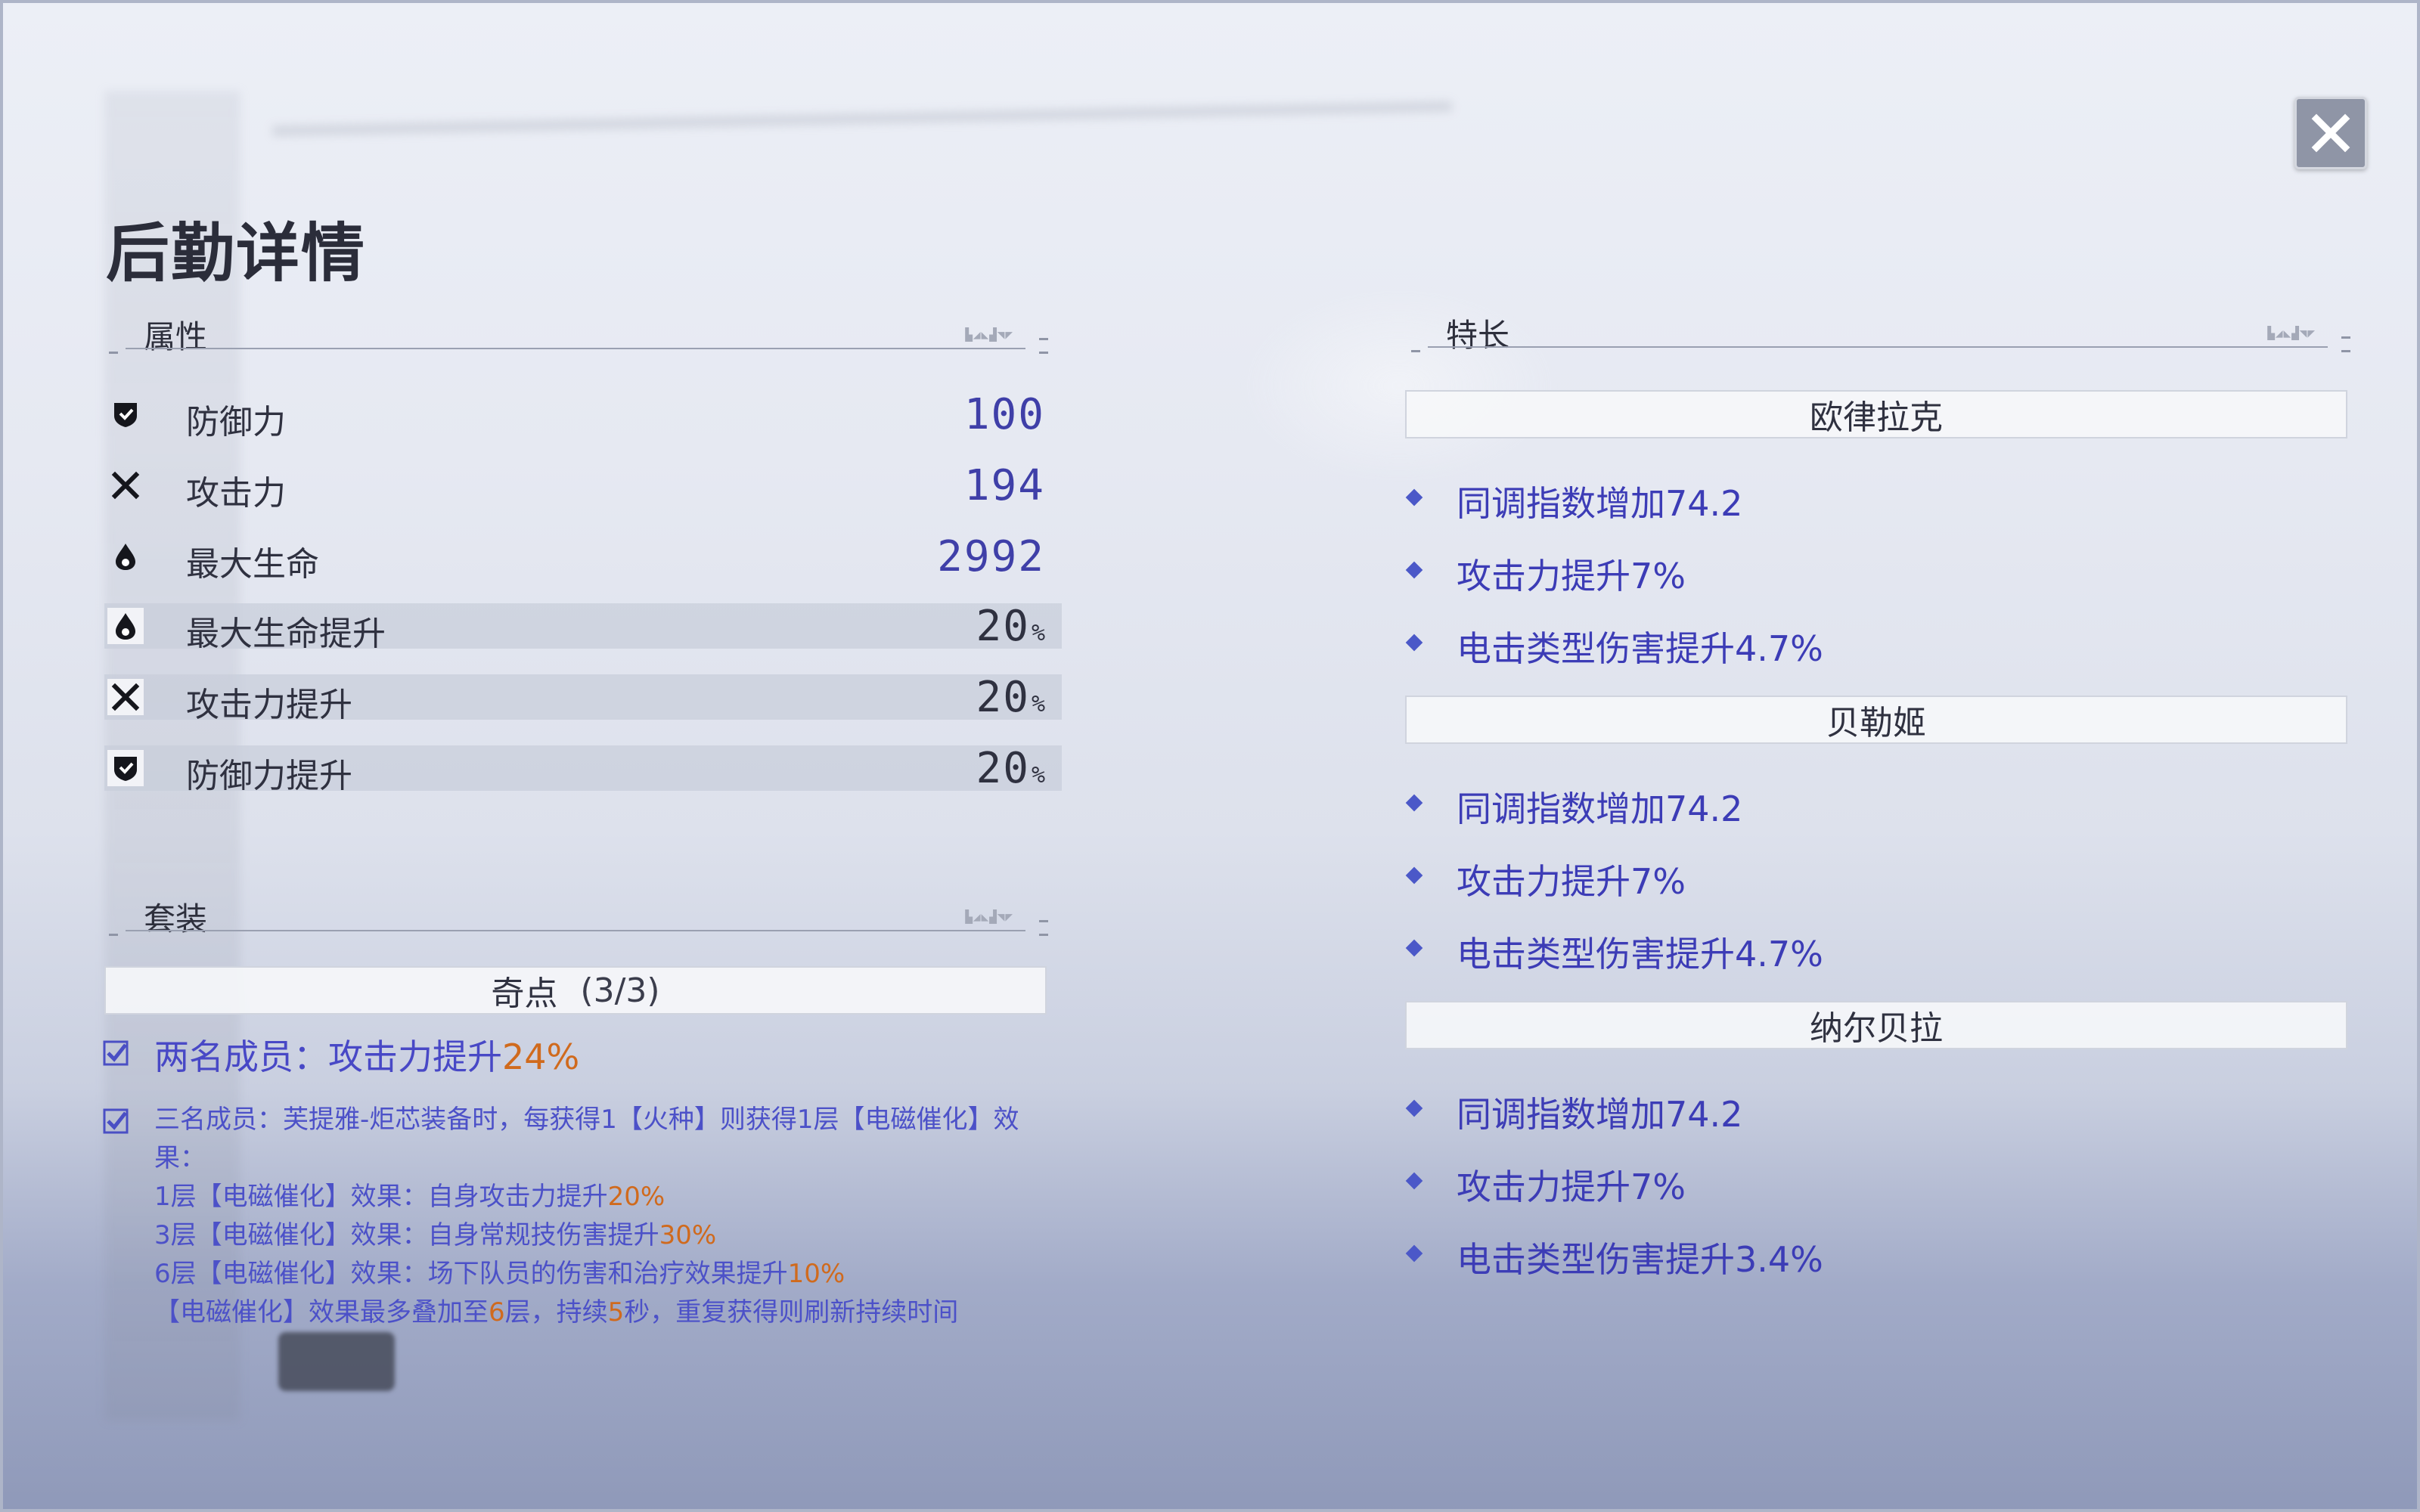 This screenshot has height=1512, width=2420. I want to click on specialties-section-header: 特长 ▙◢◣▟◥◤, so click(1880, 332).